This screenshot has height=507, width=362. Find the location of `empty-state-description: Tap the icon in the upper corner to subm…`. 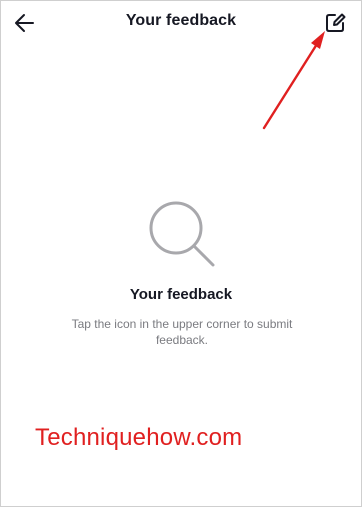

empty-state-description: Tap the icon in the upper corner to subm… is located at coordinates (182, 332).